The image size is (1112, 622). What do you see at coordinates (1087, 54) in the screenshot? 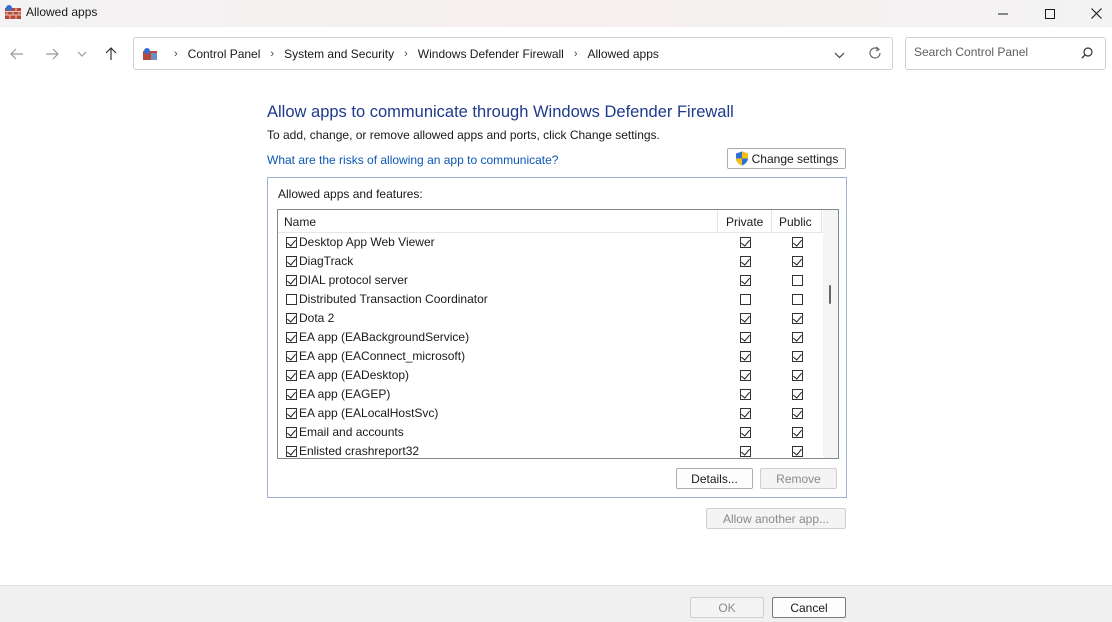
I see `search-icon` at bounding box center [1087, 54].